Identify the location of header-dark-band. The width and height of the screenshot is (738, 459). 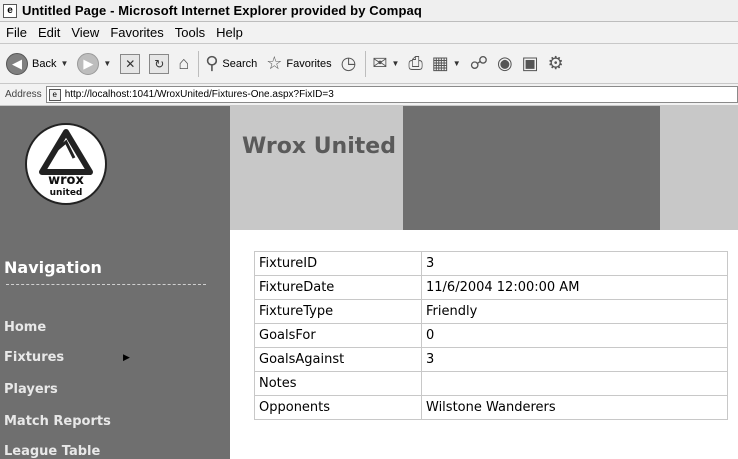
(531, 168).